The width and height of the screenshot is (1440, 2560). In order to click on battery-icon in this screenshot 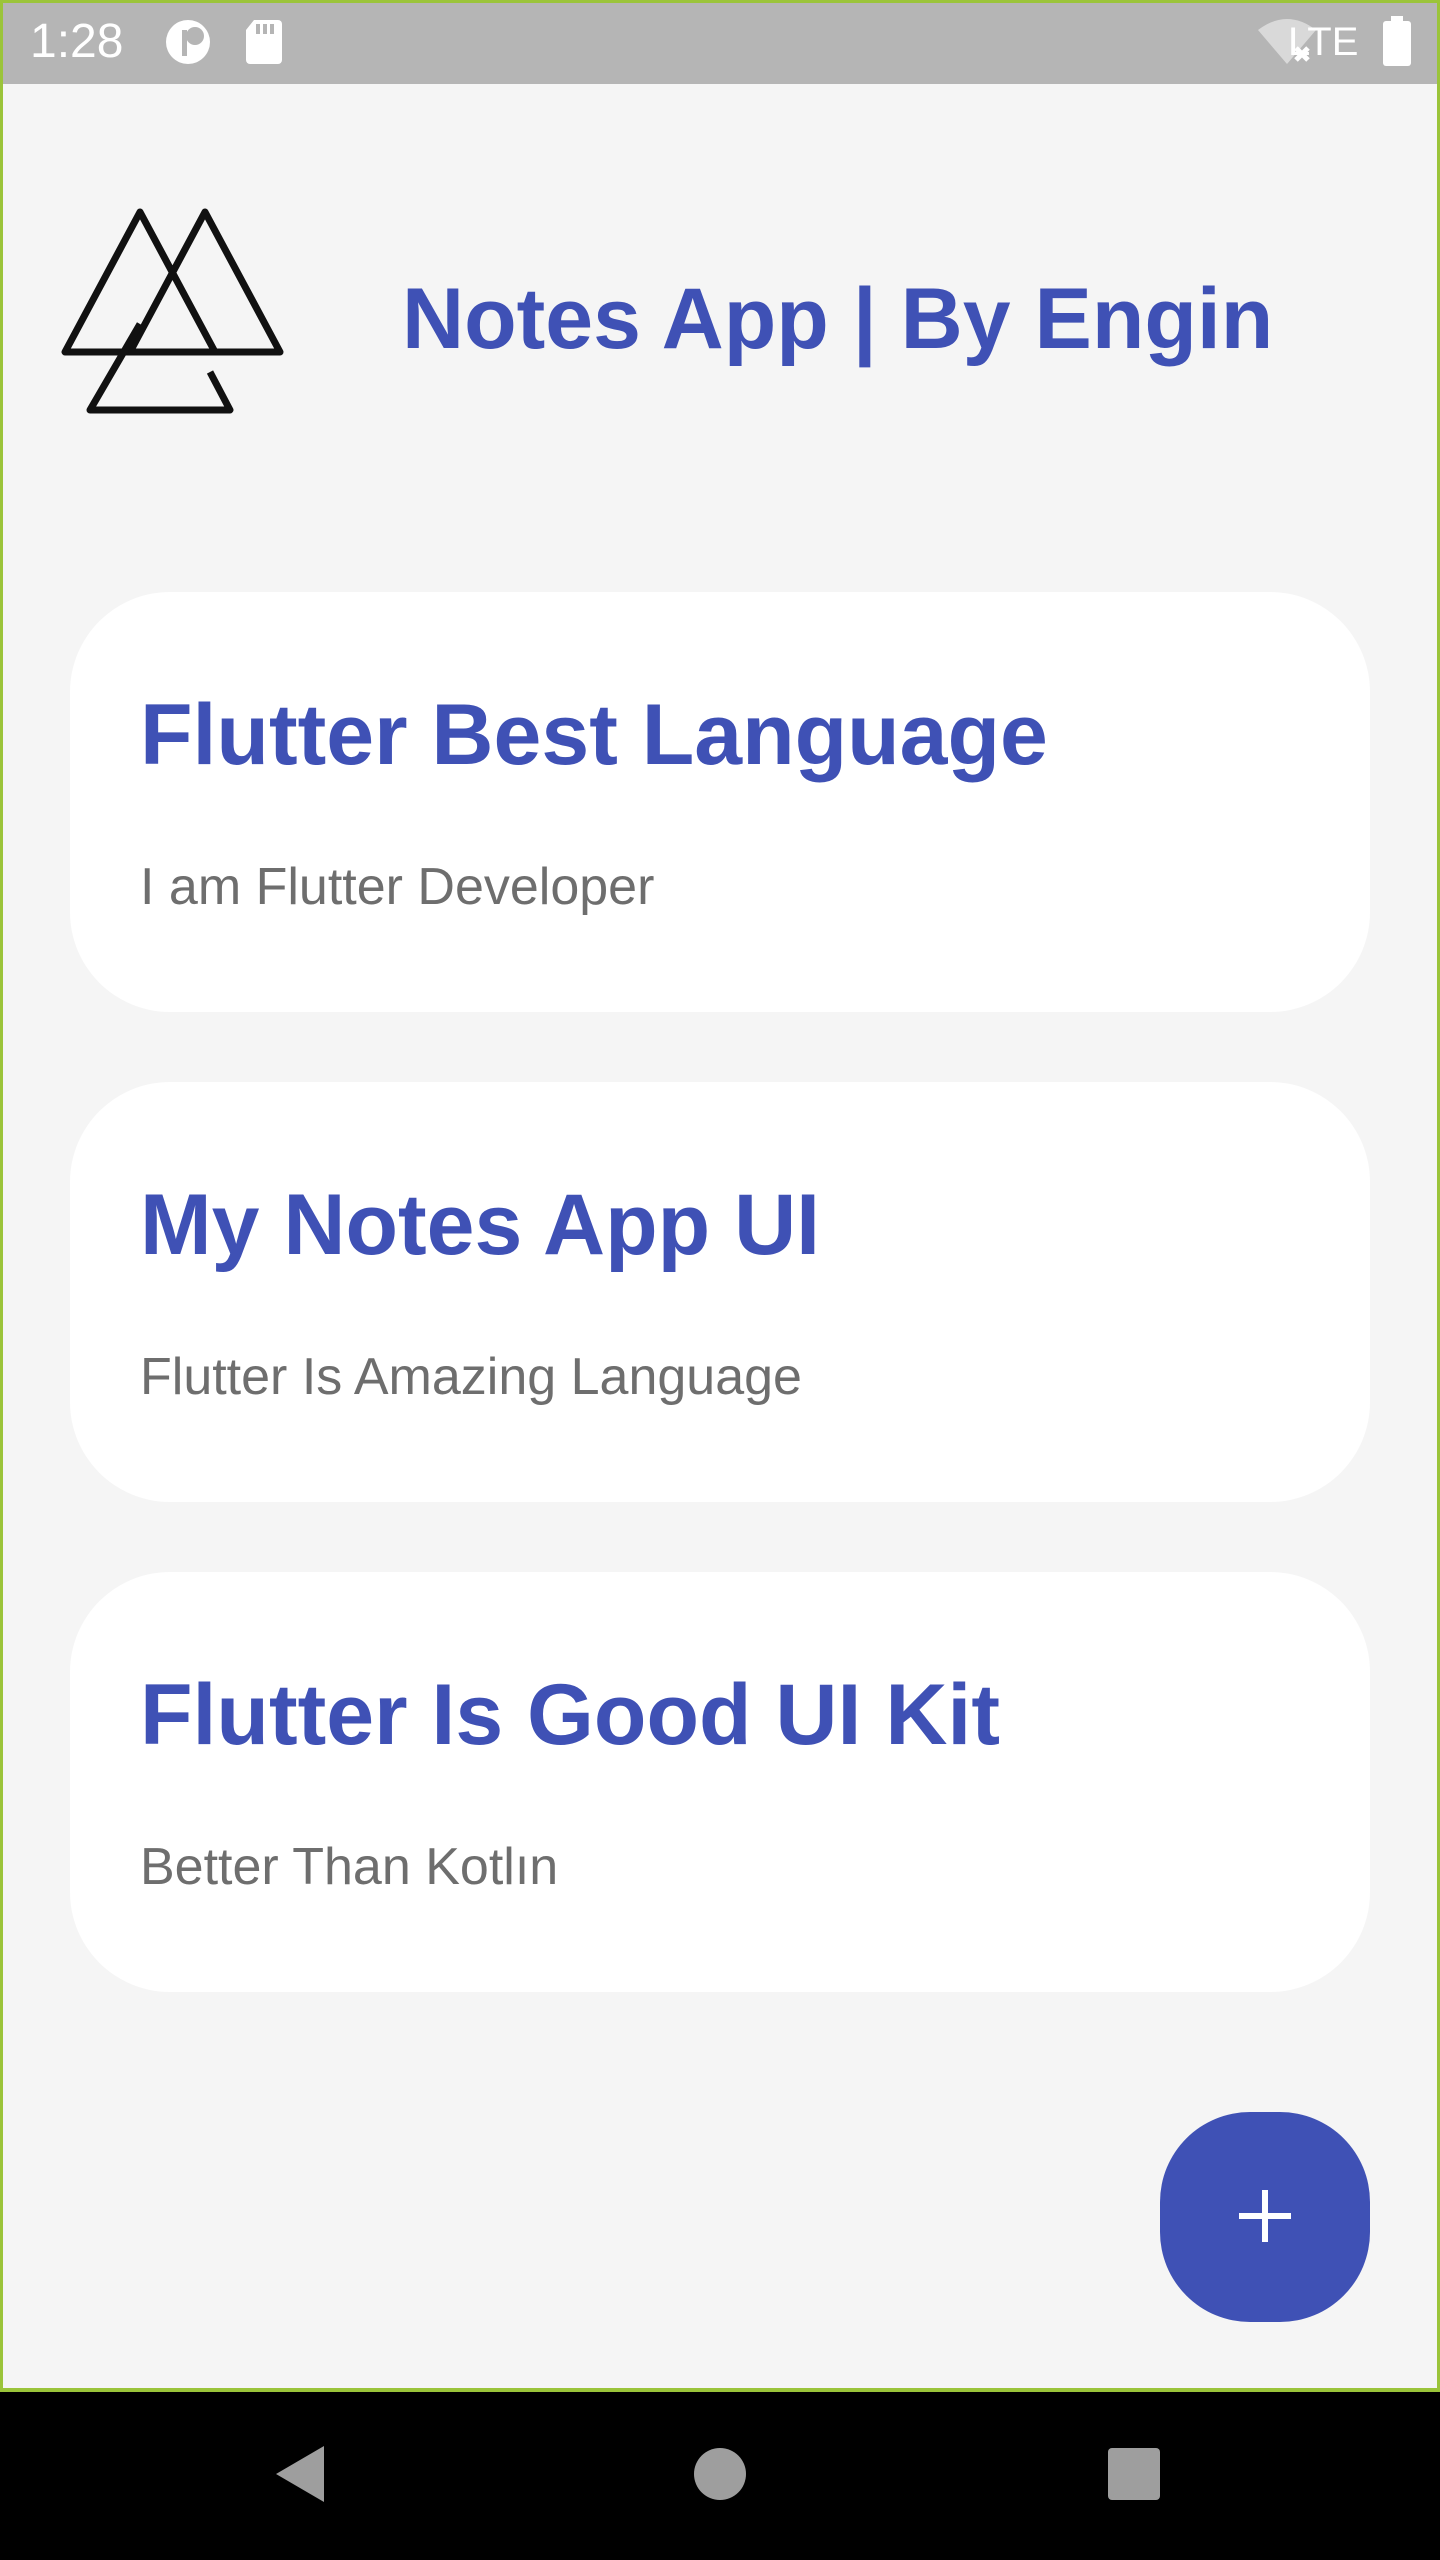, I will do `click(1397, 43)`.